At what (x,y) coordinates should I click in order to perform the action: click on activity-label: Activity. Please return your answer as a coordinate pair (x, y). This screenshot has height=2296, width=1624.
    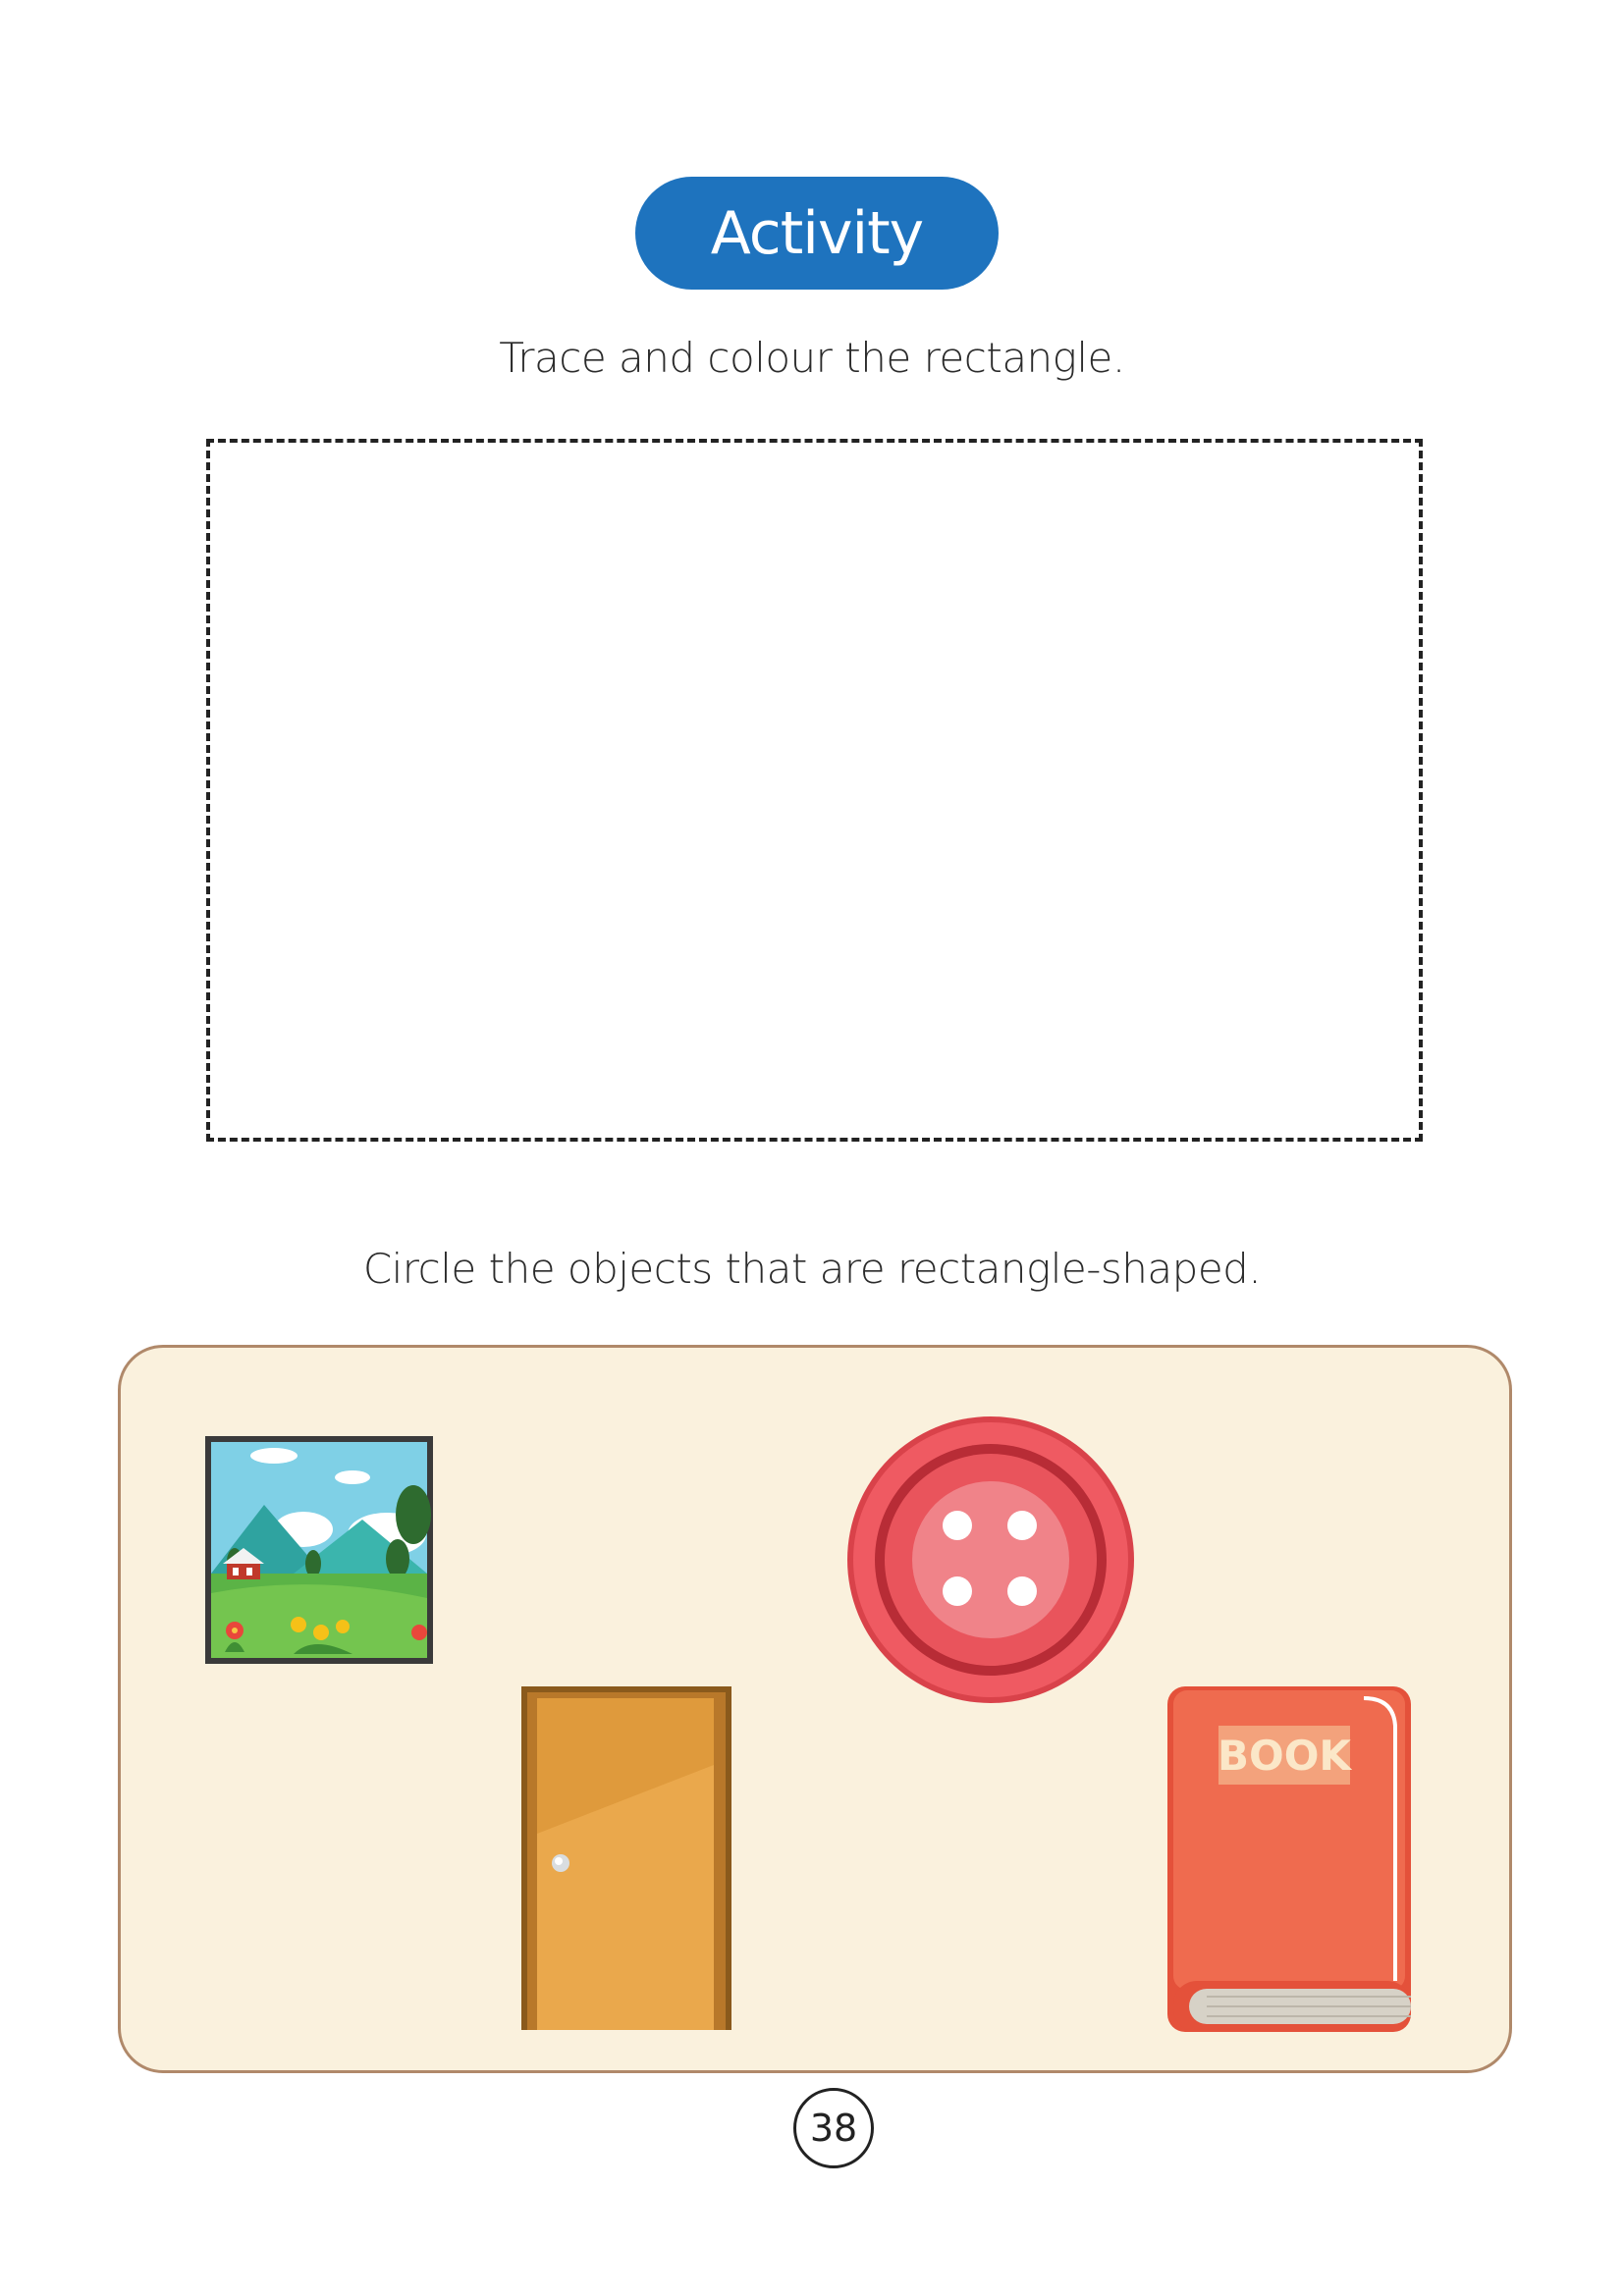
    Looking at the image, I should click on (817, 233).